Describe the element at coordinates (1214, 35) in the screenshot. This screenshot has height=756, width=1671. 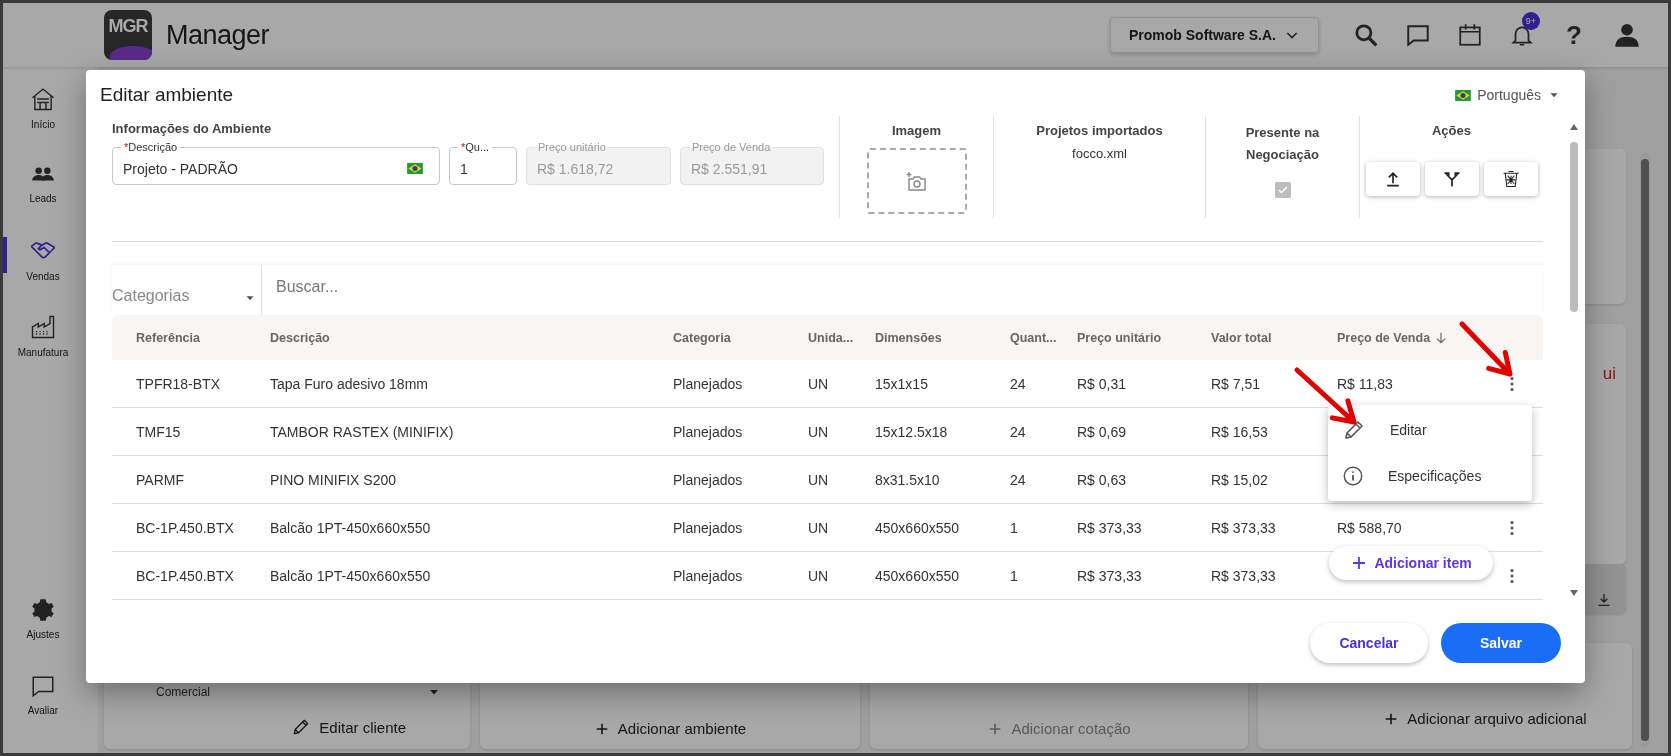
I see `company-dropdown: Promob Software S.A.` at that location.